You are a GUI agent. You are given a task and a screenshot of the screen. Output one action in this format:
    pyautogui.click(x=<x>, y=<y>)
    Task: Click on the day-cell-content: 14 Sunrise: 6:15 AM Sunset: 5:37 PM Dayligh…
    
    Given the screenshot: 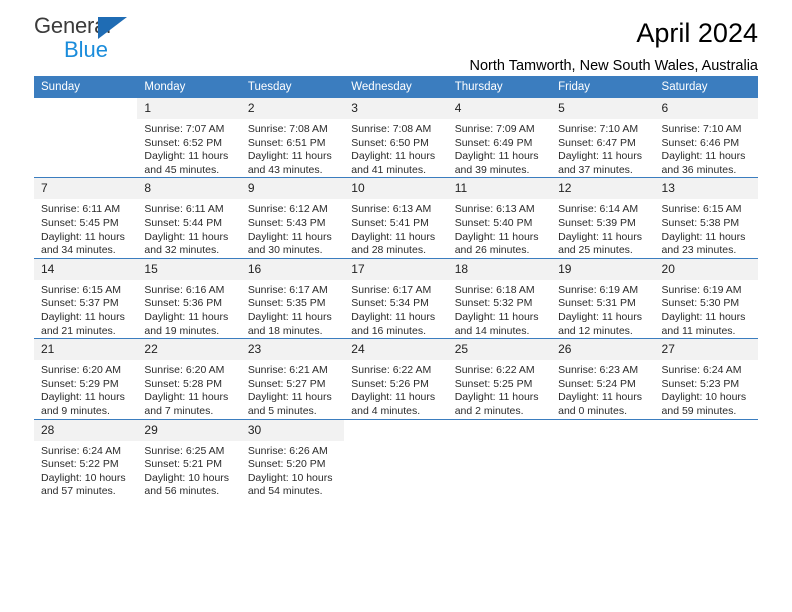 What is the action you would take?
    pyautogui.click(x=86, y=298)
    